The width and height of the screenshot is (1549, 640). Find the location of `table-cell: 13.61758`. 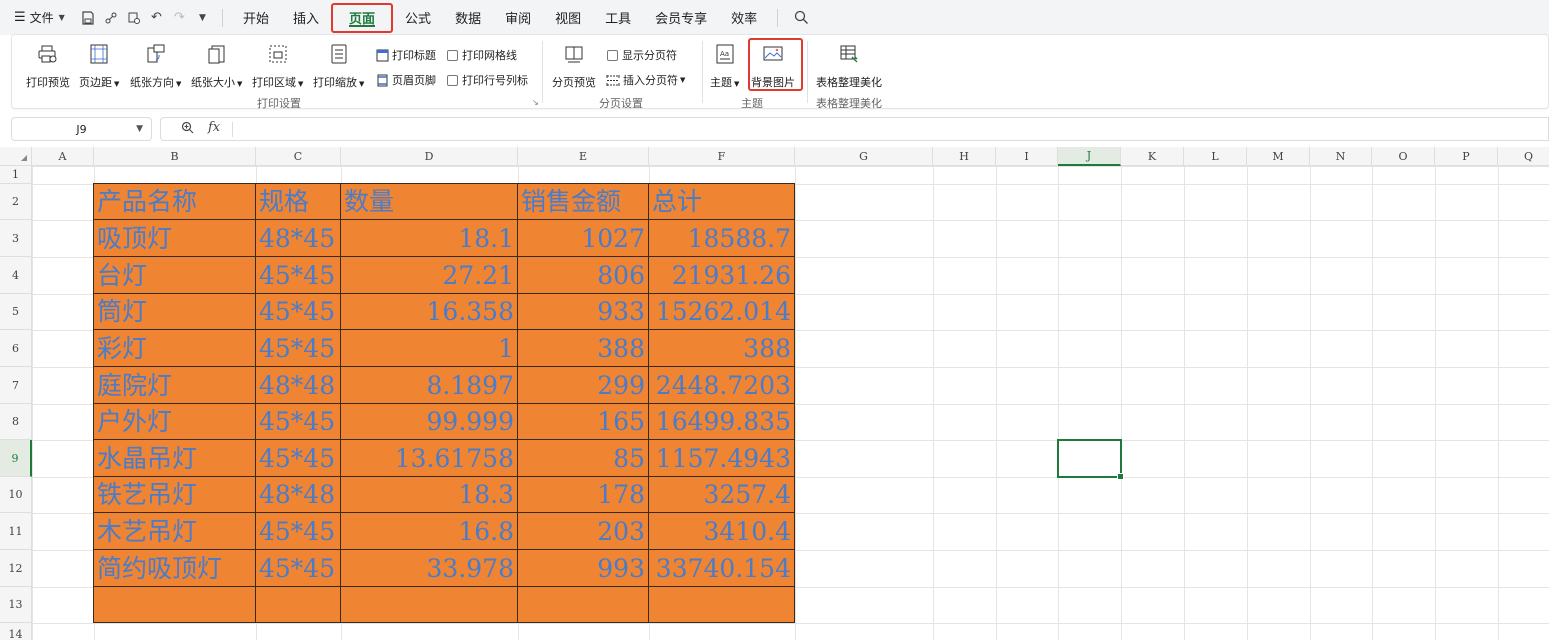

table-cell: 13.61758 is located at coordinates (429, 458).